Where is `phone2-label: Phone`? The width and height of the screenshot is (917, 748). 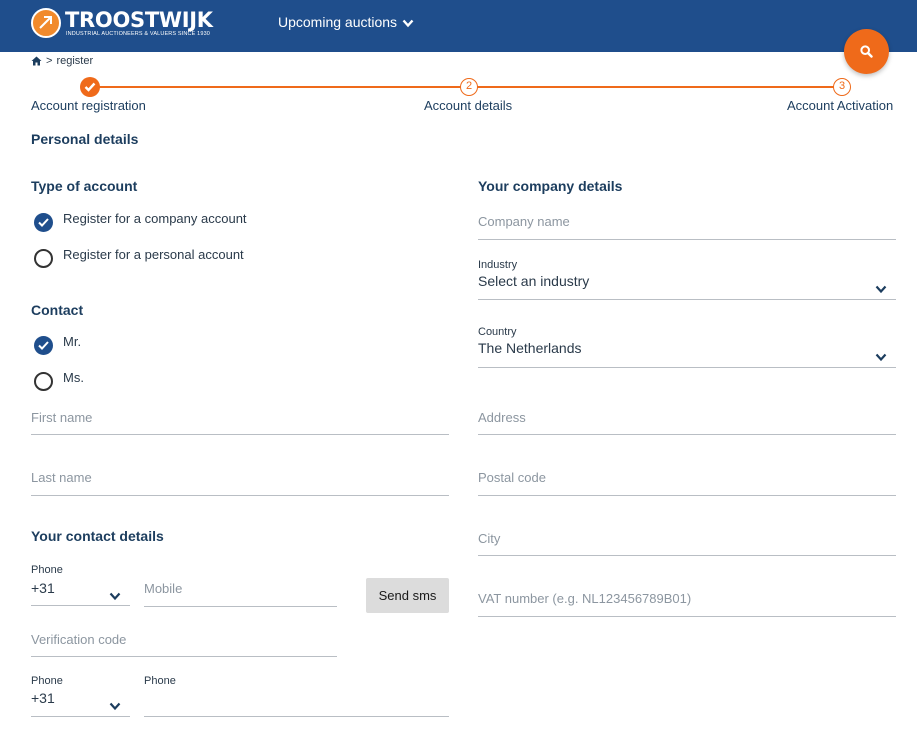 phone2-label: Phone is located at coordinates (47, 681).